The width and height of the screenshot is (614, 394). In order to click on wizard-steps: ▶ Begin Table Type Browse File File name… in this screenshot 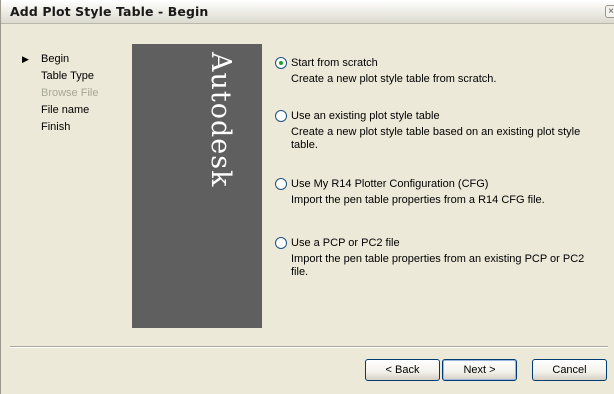, I will do `click(59, 93)`.